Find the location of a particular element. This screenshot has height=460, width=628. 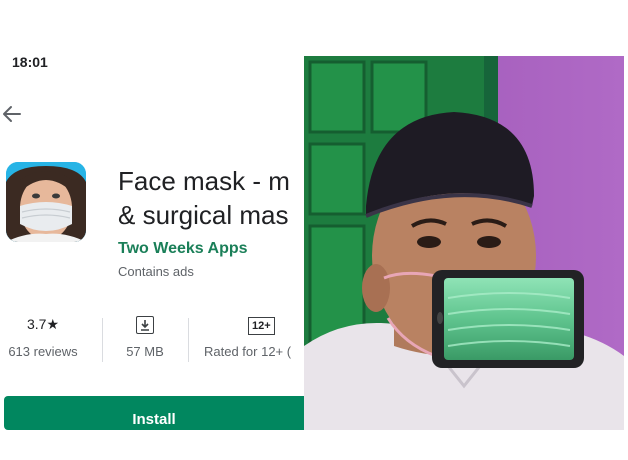

face-mask-app-icon-art is located at coordinates (46, 202).